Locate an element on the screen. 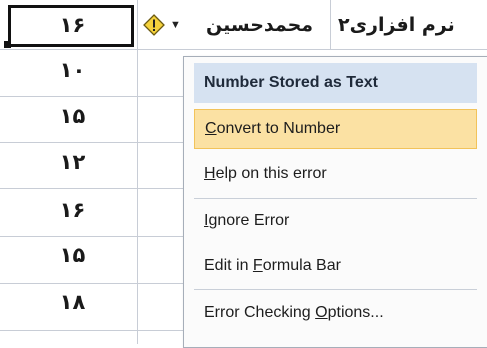 The image size is (487, 348). cell-value: ۱۰ is located at coordinates (72, 70).